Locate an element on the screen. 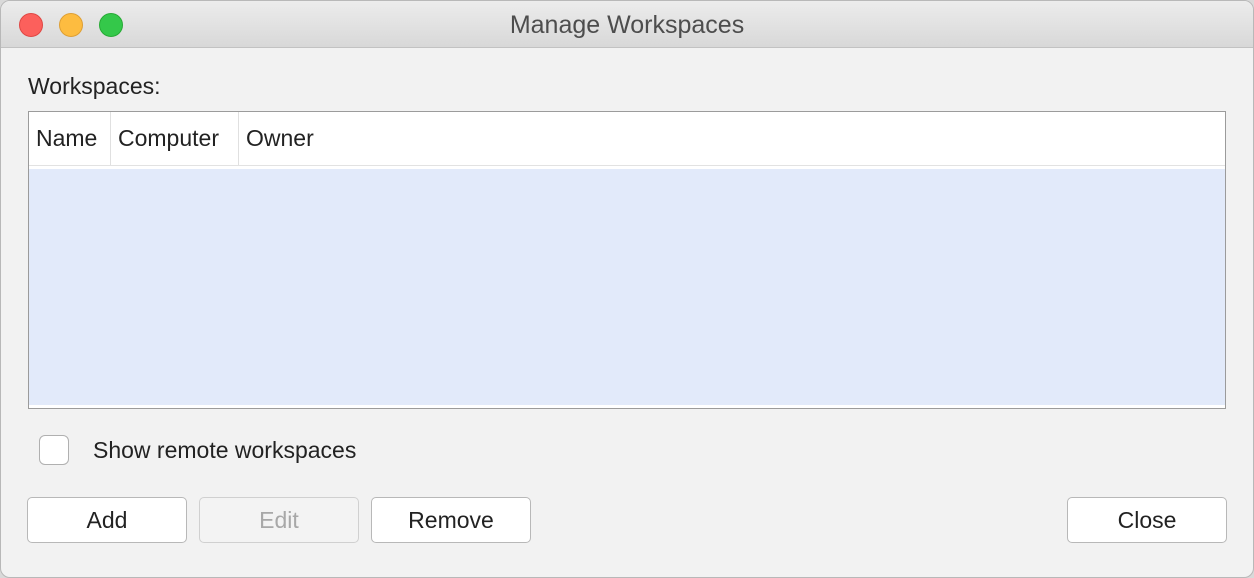 The height and width of the screenshot is (578, 1254). edit-button: Edit is located at coordinates (279, 520).